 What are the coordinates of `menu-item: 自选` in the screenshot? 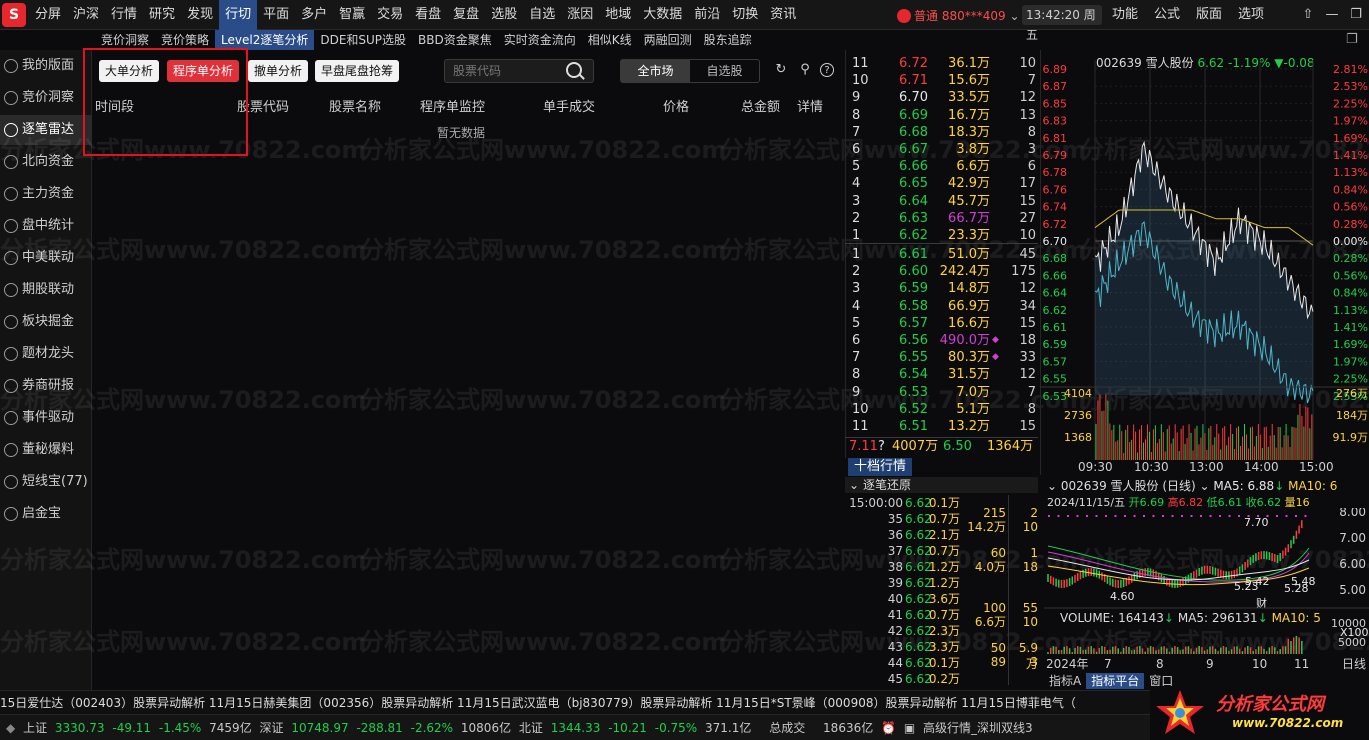 It's located at (542, 15).